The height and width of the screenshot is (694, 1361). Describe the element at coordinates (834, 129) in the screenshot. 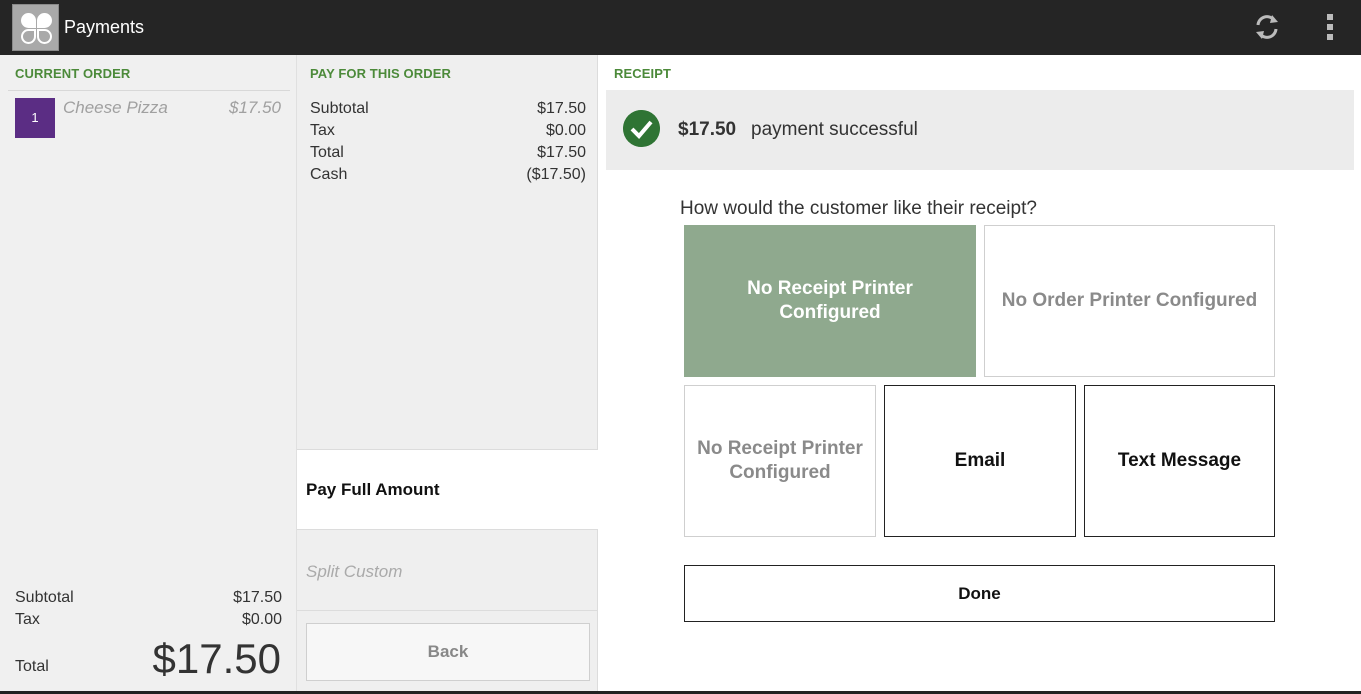

I see `payment-success-text: payment successful` at that location.